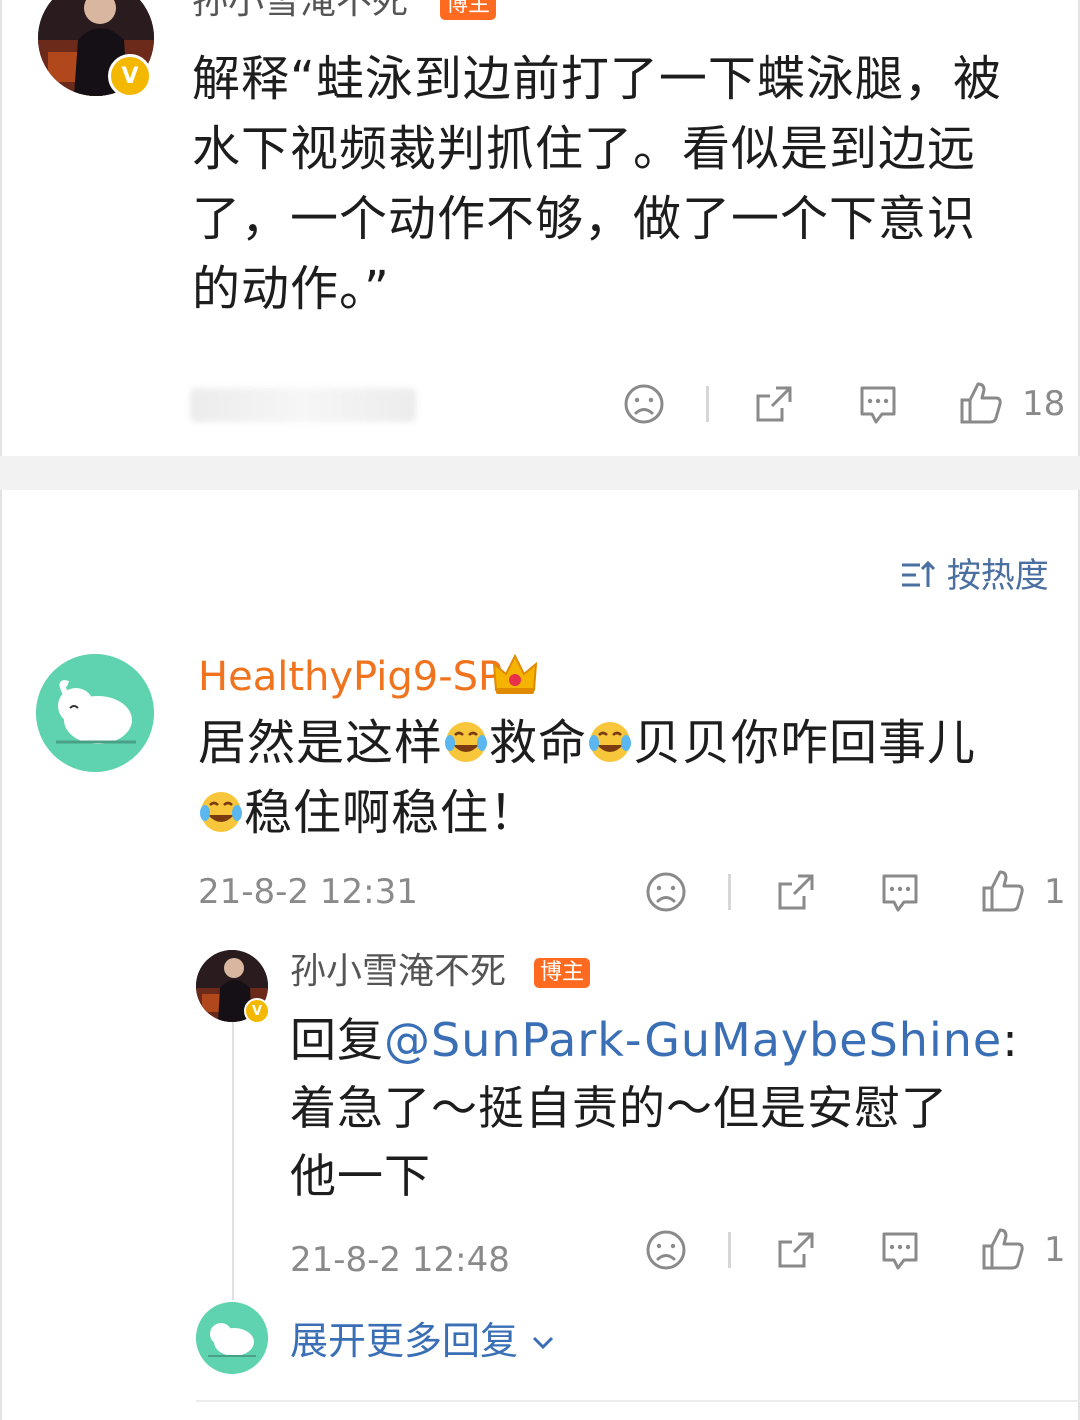 The width and height of the screenshot is (1080, 1420). I want to click on reply-timestamp: 21-8-2 12:48, so click(400, 1260).